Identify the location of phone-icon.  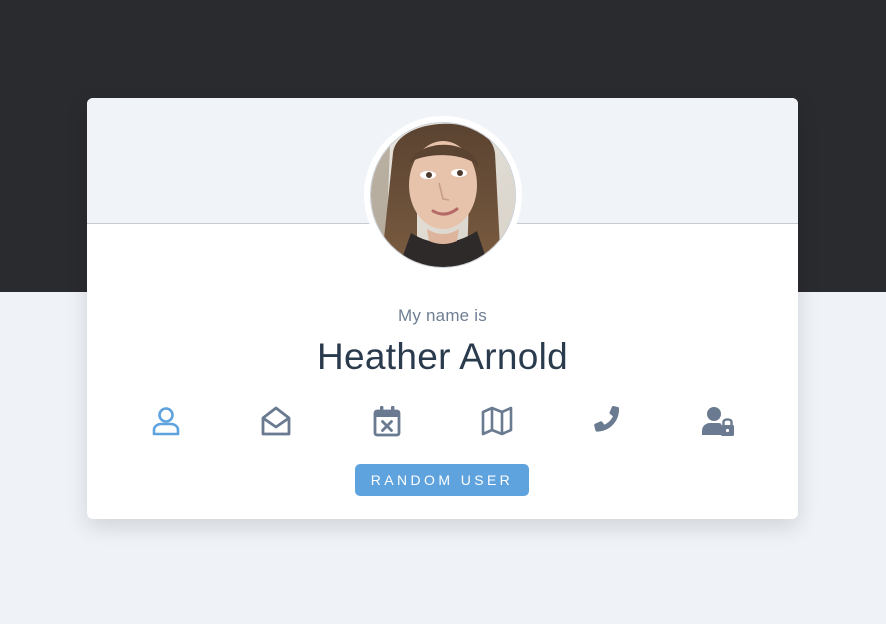
(608, 421).